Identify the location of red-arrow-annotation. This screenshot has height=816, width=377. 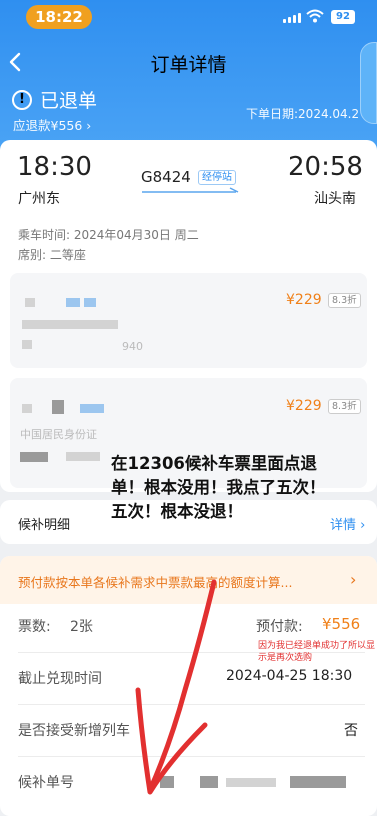
(176, 687).